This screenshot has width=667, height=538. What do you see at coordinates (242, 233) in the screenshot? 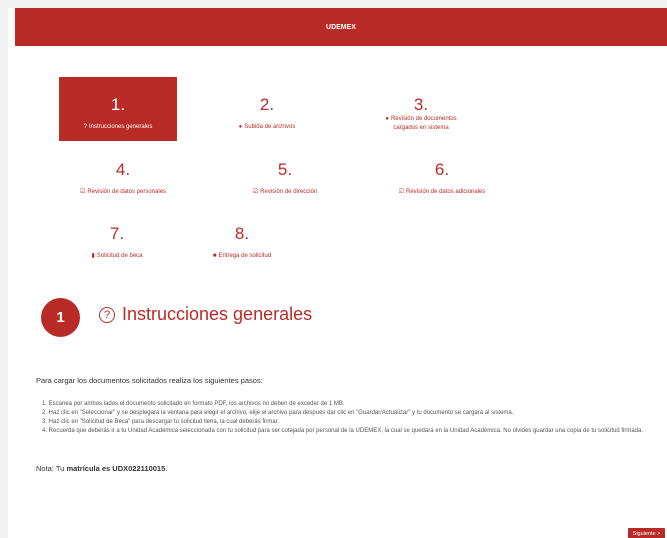
I see `step-8-number: 8.` at bounding box center [242, 233].